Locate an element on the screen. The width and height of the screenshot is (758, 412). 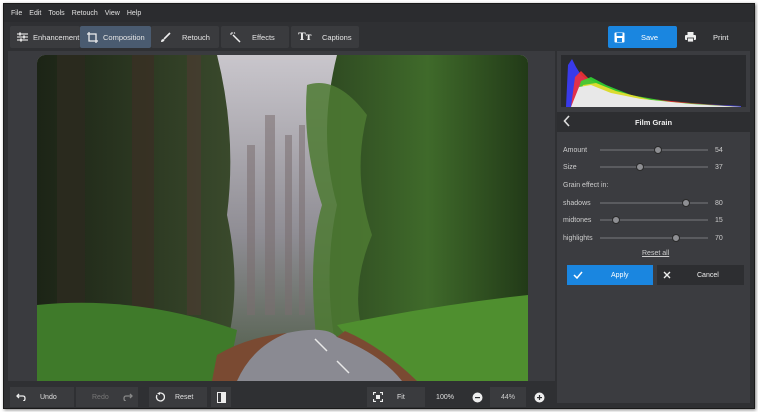
reset-button: Reset is located at coordinates (178, 397).